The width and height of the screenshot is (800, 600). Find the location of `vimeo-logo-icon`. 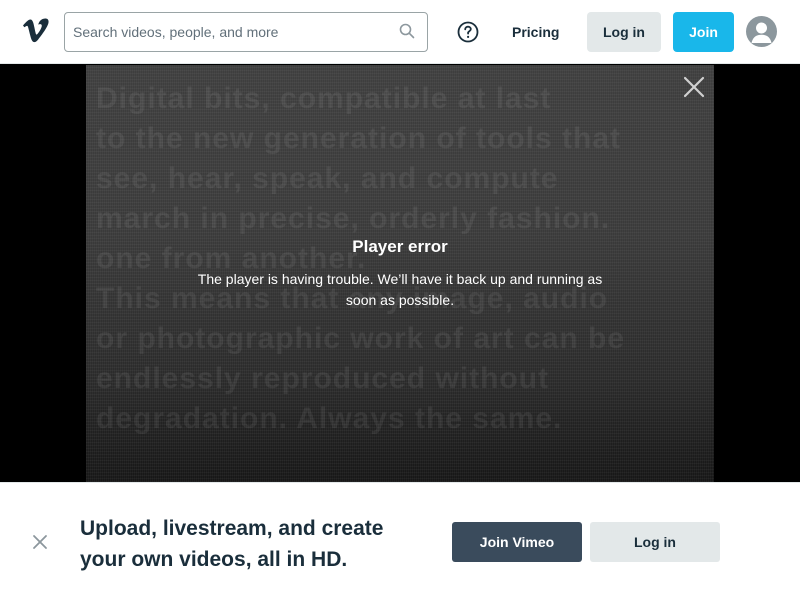

vimeo-logo-icon is located at coordinates (36, 31).